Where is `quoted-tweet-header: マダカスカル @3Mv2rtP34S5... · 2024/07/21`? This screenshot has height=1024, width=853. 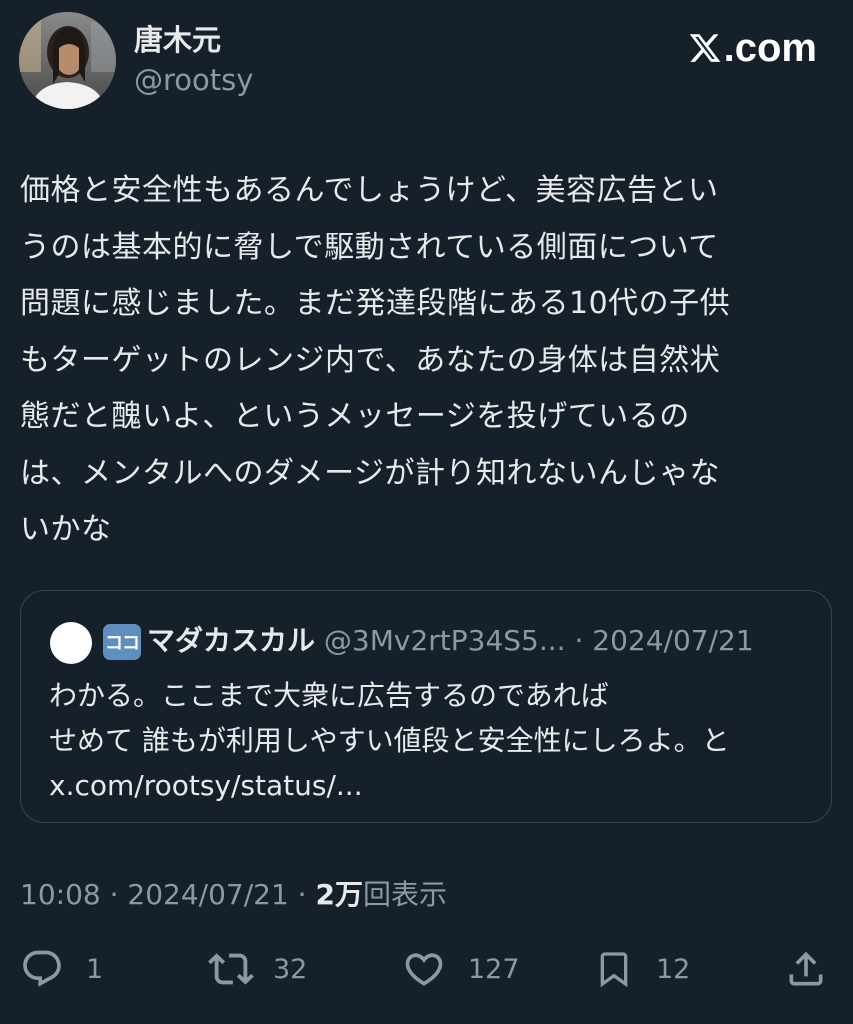 quoted-tweet-header: マダカスカル @3Mv2rtP34S5... · 2024/07/21 is located at coordinates (450, 641).